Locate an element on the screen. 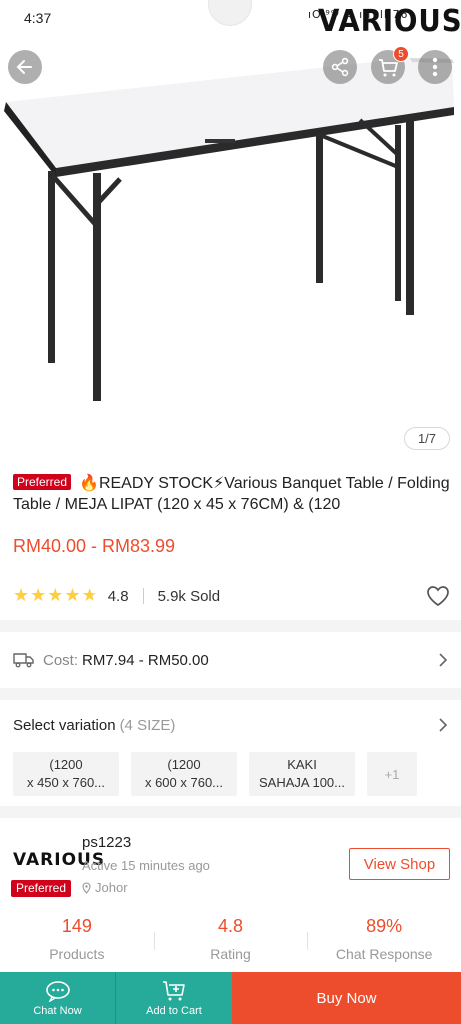  cart-count-badge: 5 is located at coordinates (401, 54).